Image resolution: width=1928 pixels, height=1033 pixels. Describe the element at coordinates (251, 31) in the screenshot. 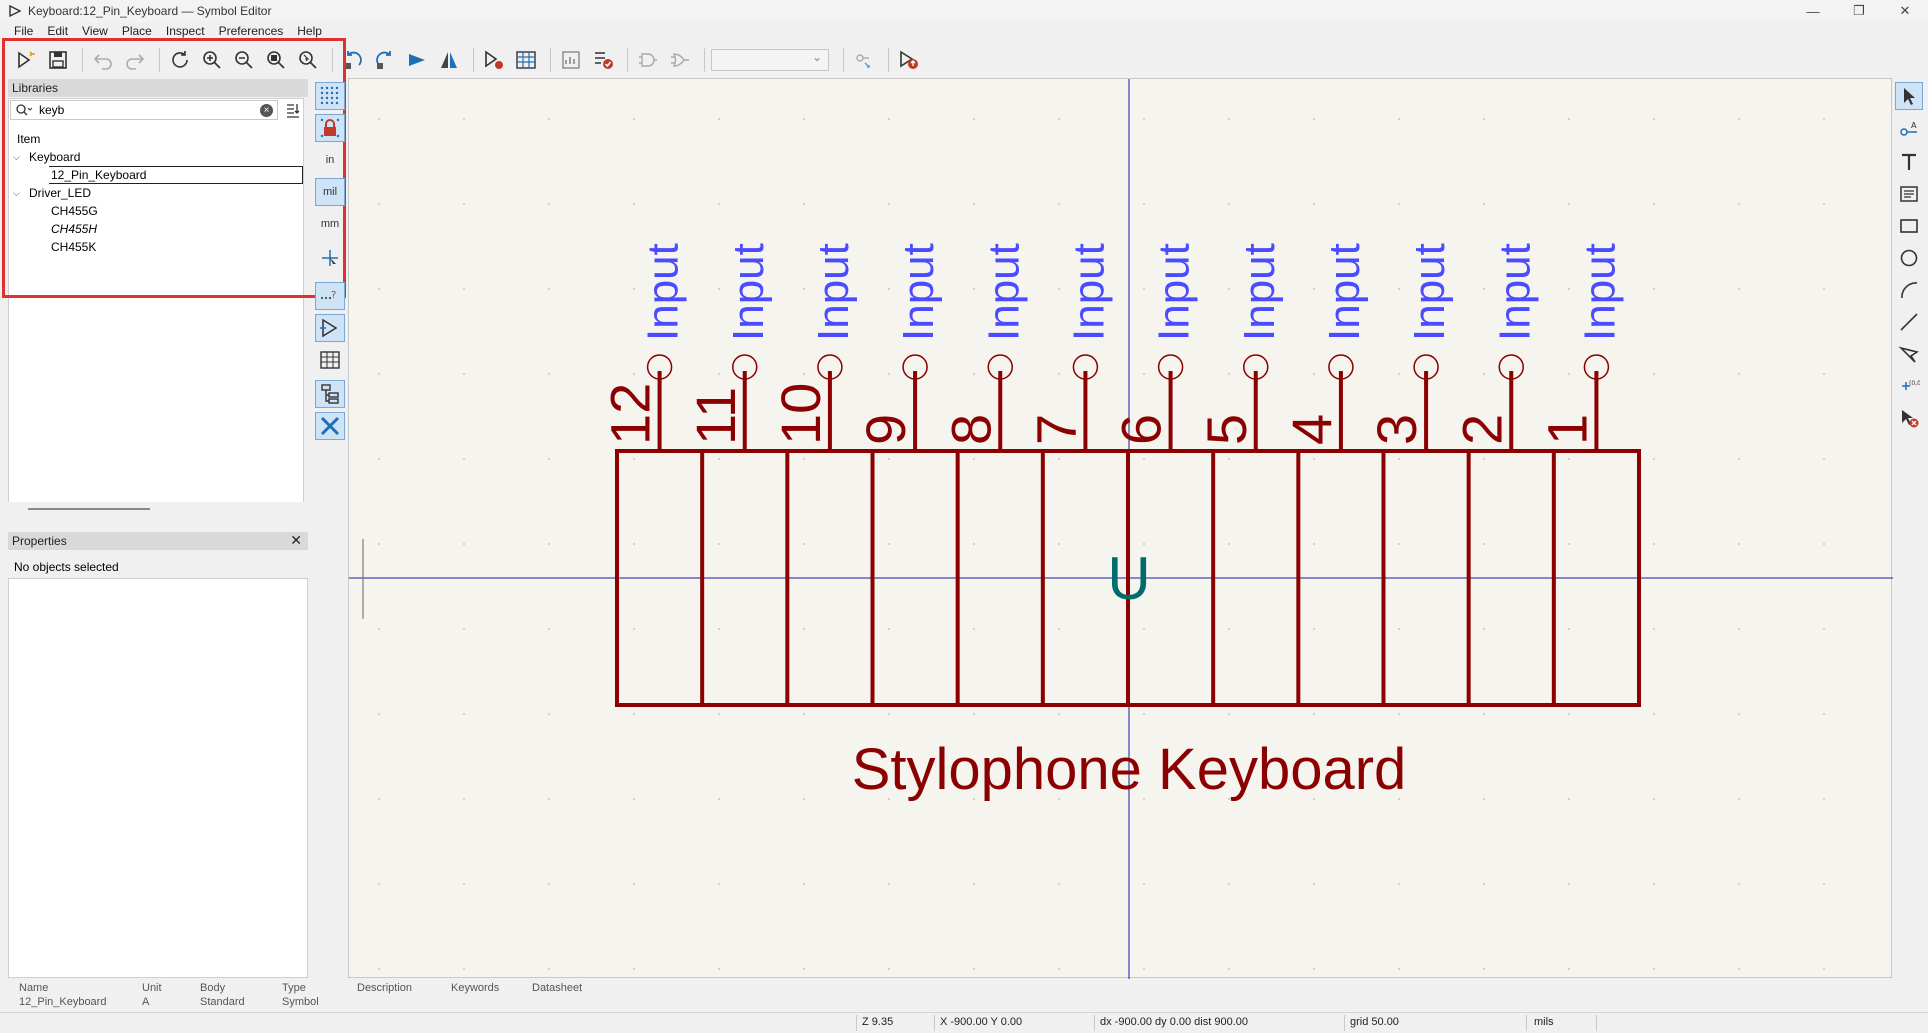

I see `menu-preferences: Preferences` at that location.